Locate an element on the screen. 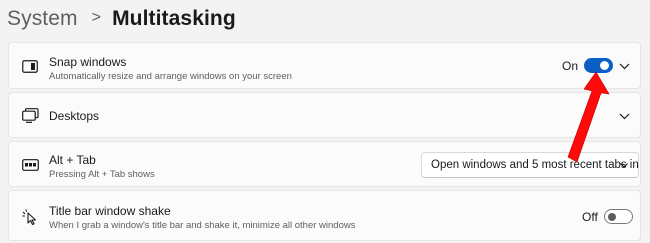 This screenshot has width=650, height=243. alt-tab-description: Pressing Alt + Tab shows is located at coordinates (102, 174).